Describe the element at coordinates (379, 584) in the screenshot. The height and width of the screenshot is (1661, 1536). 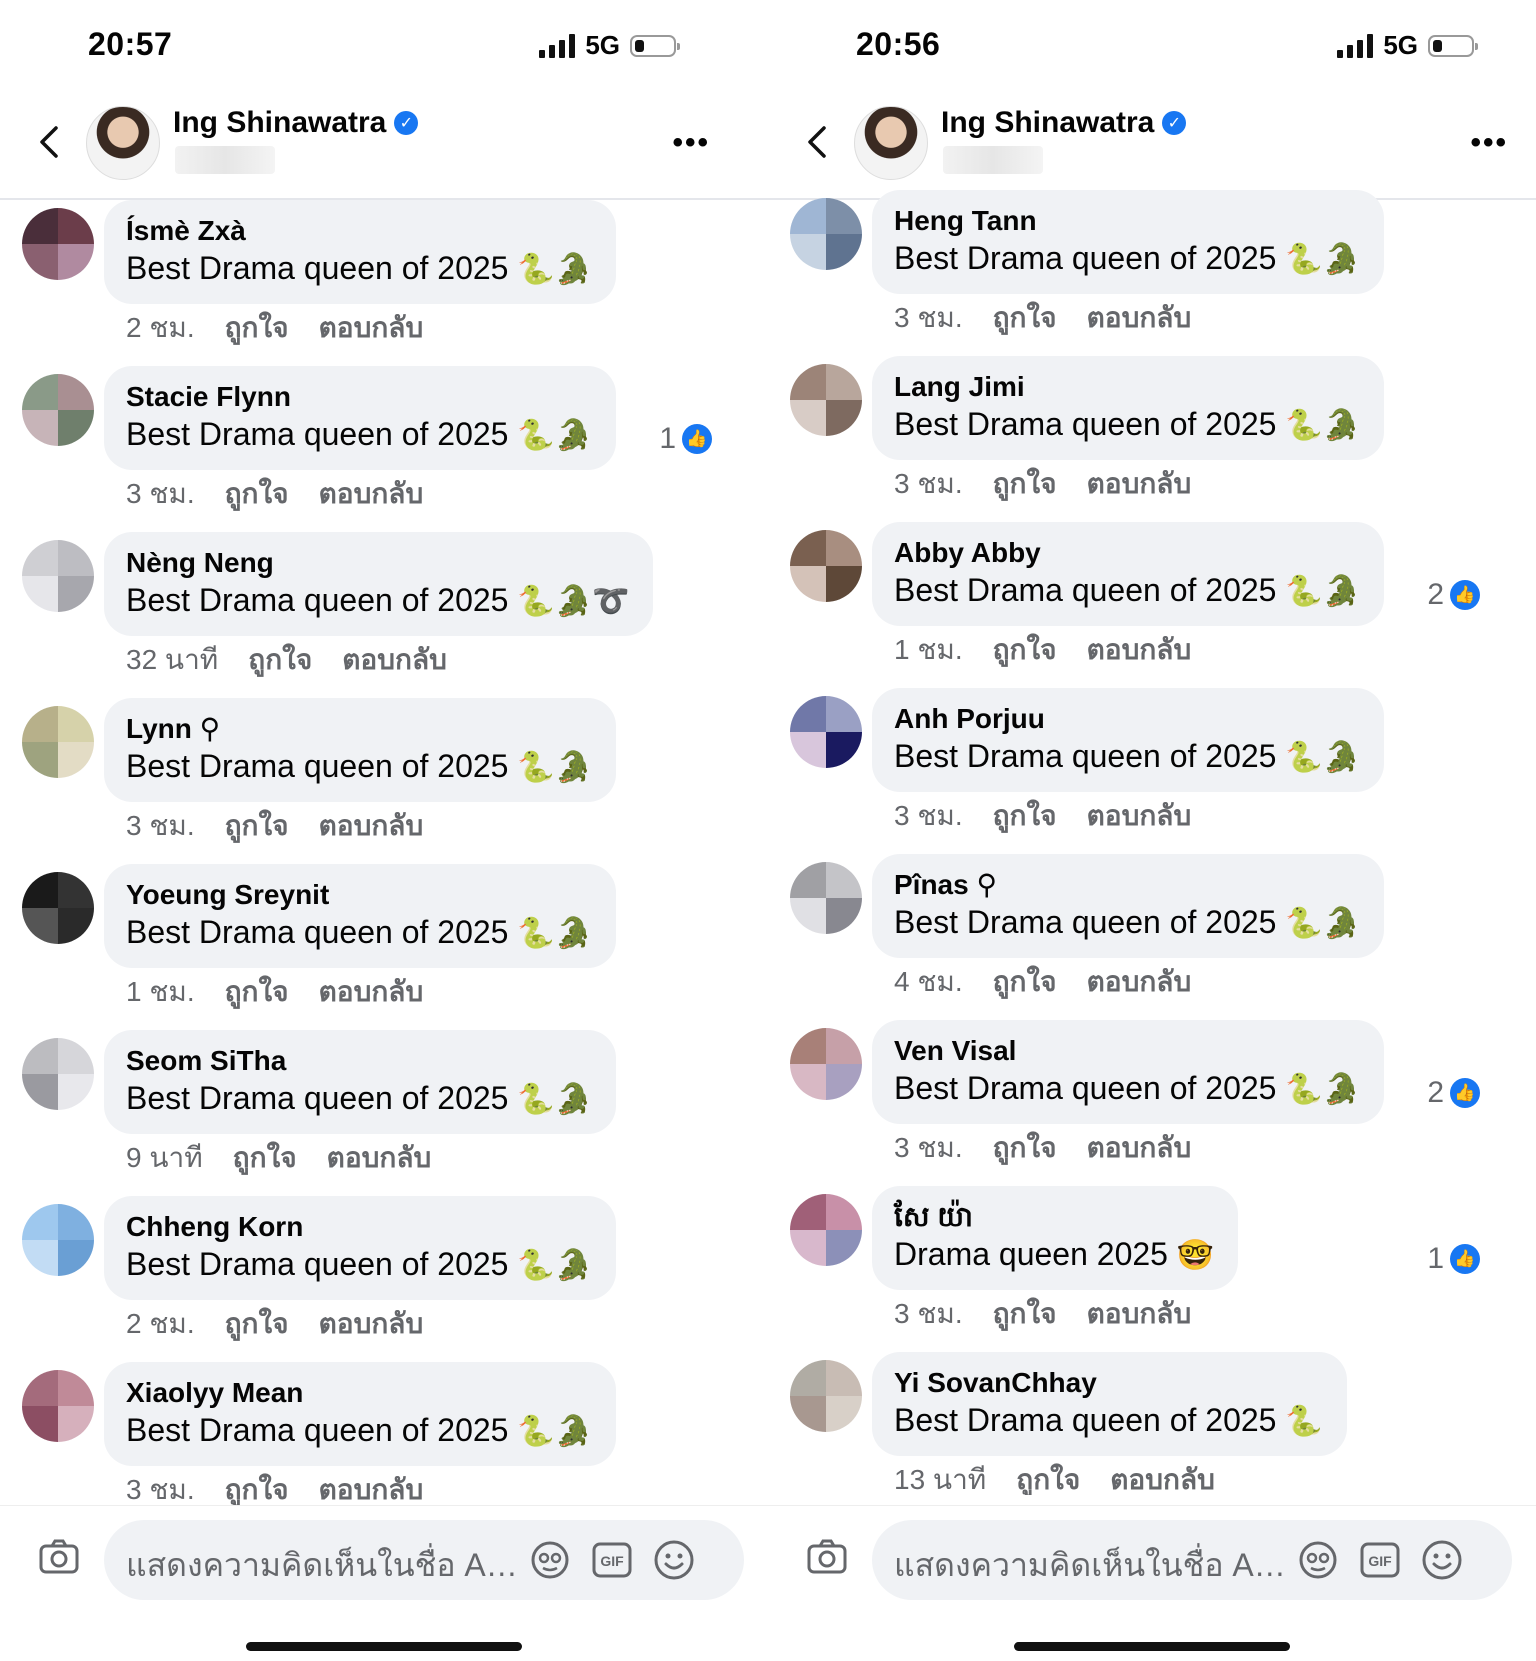
I see `comment-bubble: Nèng Neng Best Drama queen of 2025 🐍🐊➰` at that location.